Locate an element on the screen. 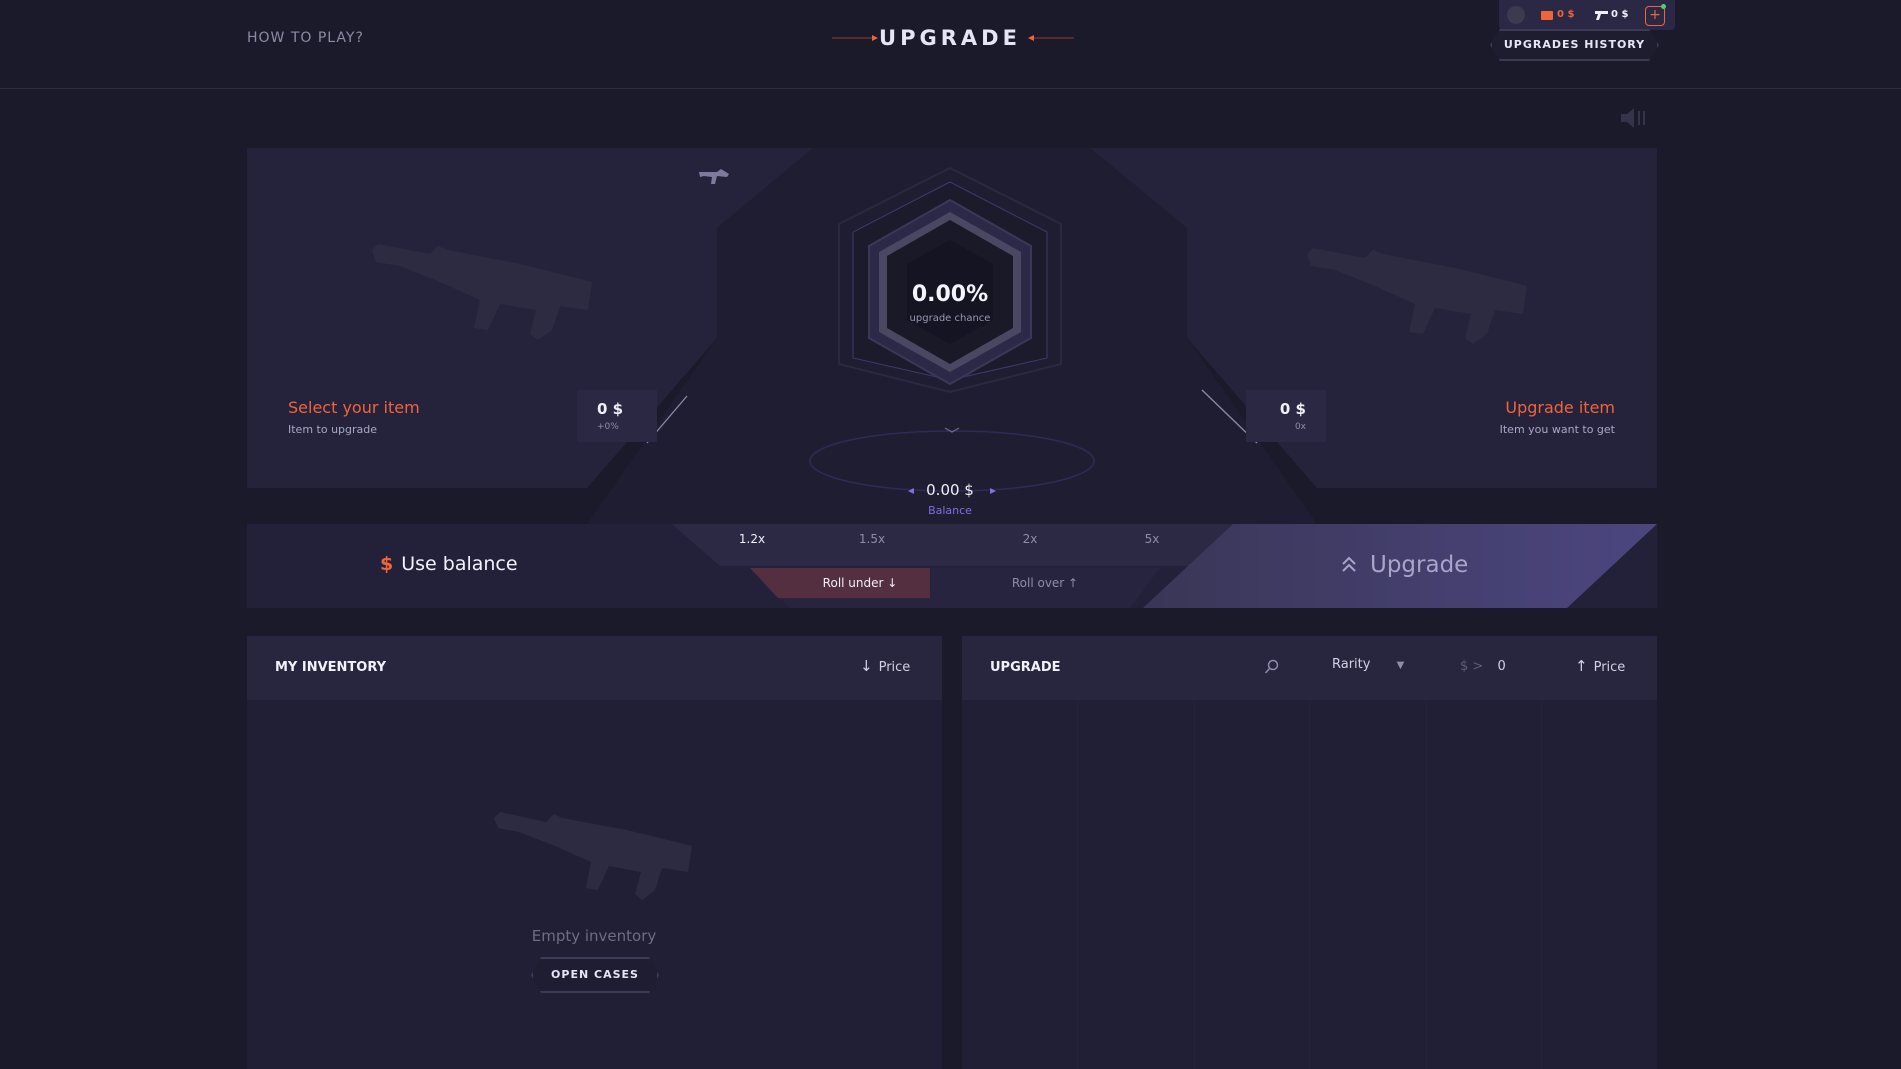 This screenshot has height=1069, width=1901. inventory-sort-price: ↓ Price is located at coordinates (885, 666).